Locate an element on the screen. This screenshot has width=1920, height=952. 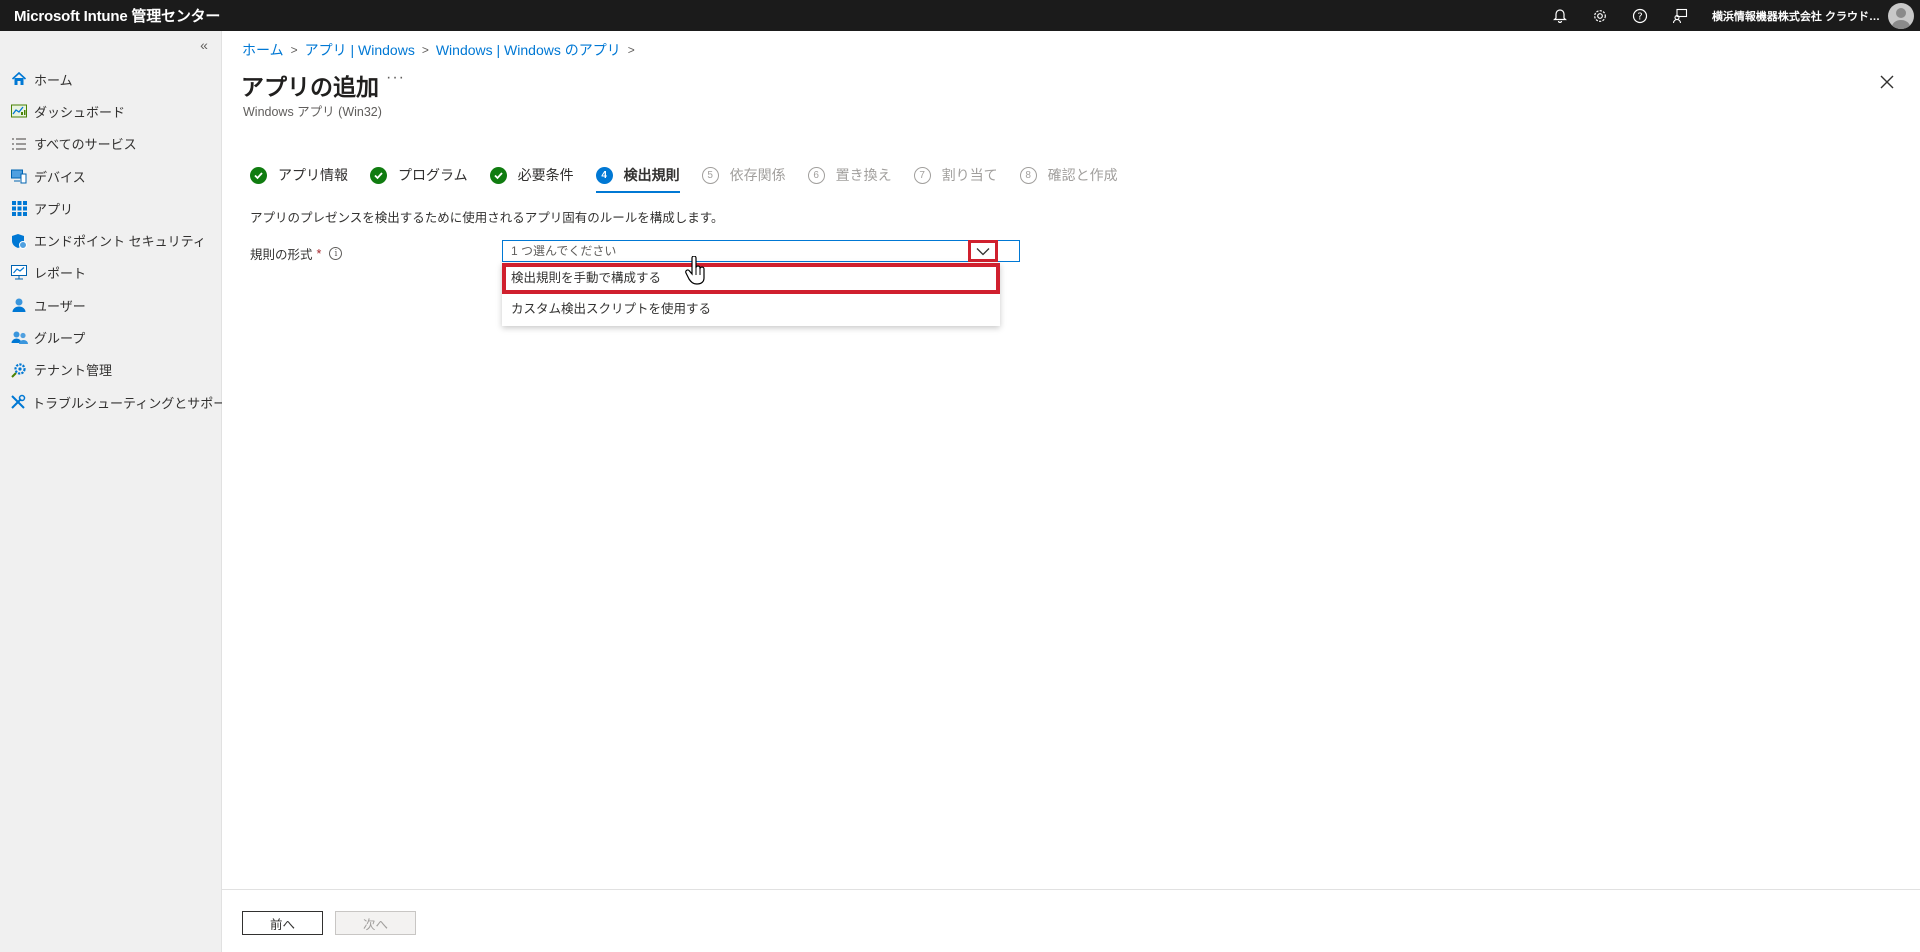
step-label: アプリ情報 is located at coordinates (313, 175).